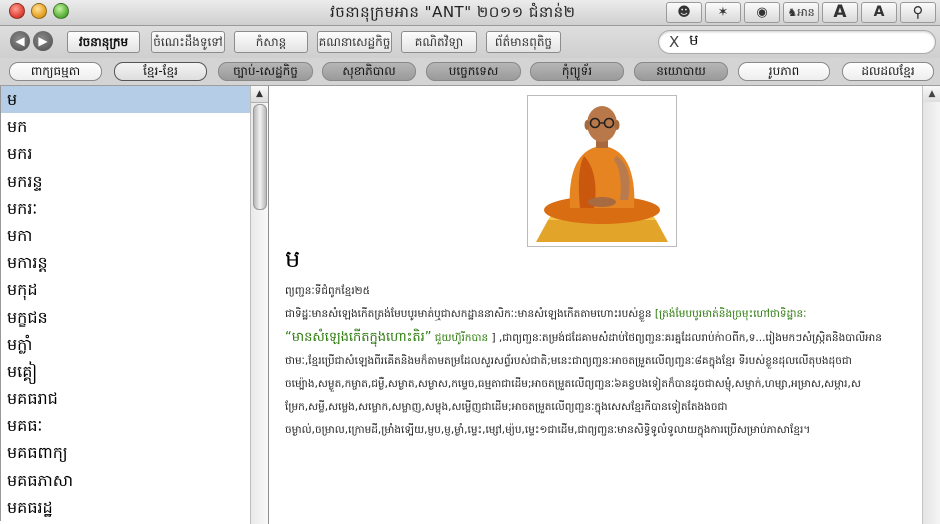  I want to click on list-item: មករ, so click(125, 154).